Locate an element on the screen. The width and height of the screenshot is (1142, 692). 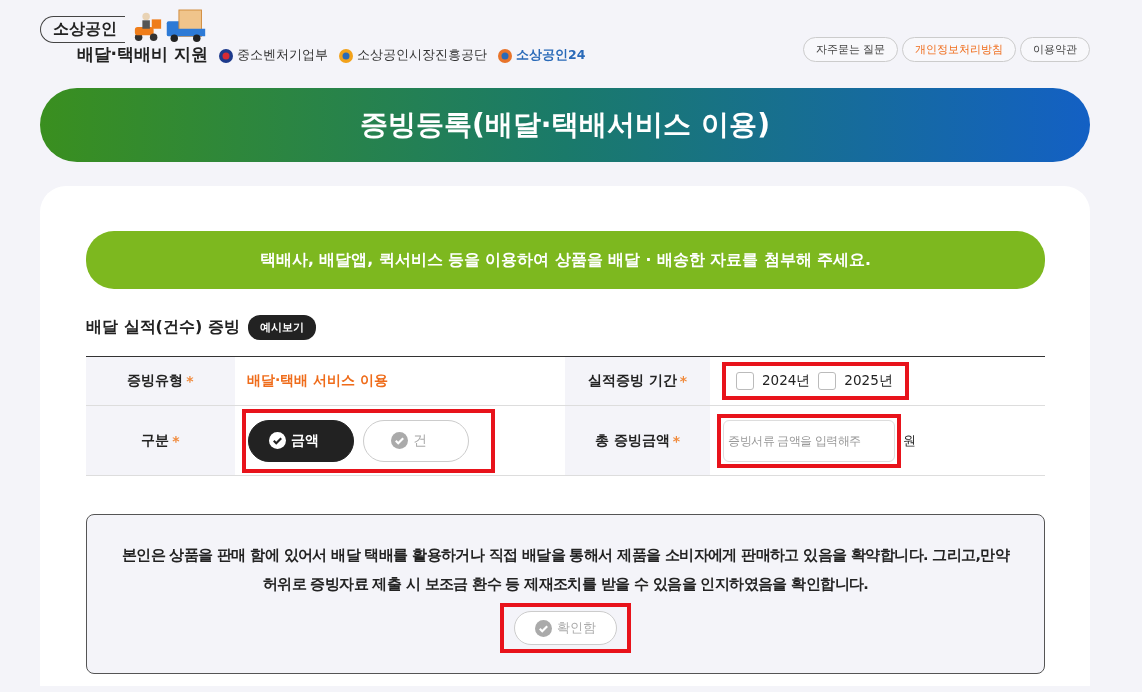
example-button: 예시보기 is located at coordinates (281, 327).